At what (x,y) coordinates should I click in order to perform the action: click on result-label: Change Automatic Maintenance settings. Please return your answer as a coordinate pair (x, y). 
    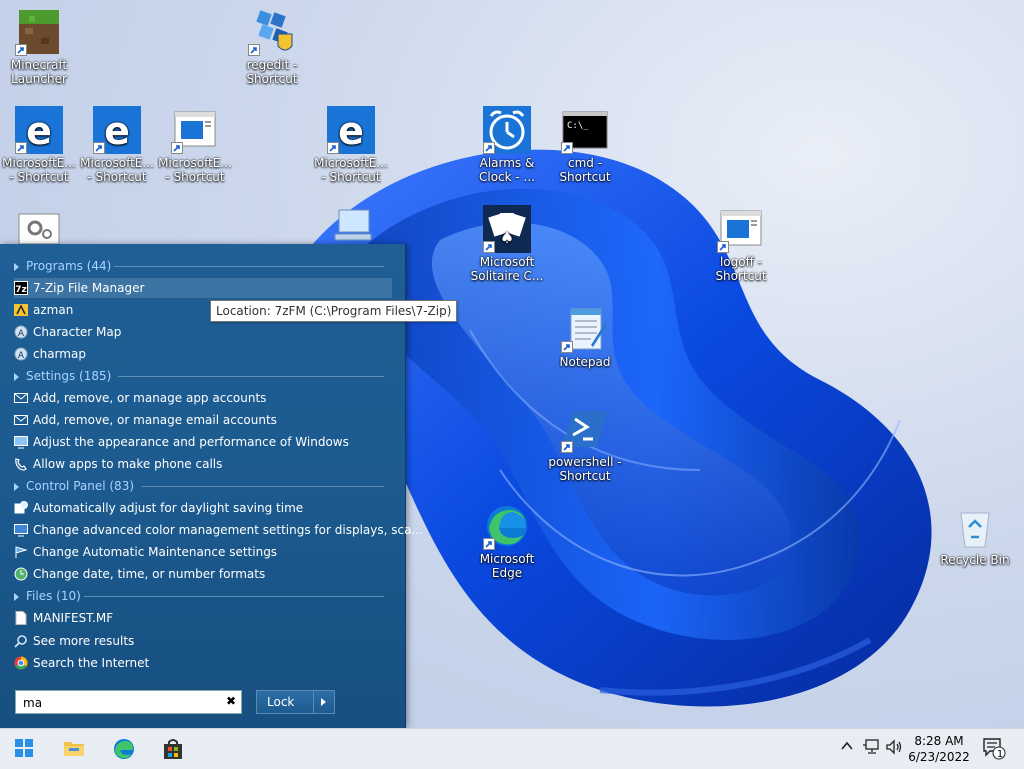
    Looking at the image, I should click on (155, 552).